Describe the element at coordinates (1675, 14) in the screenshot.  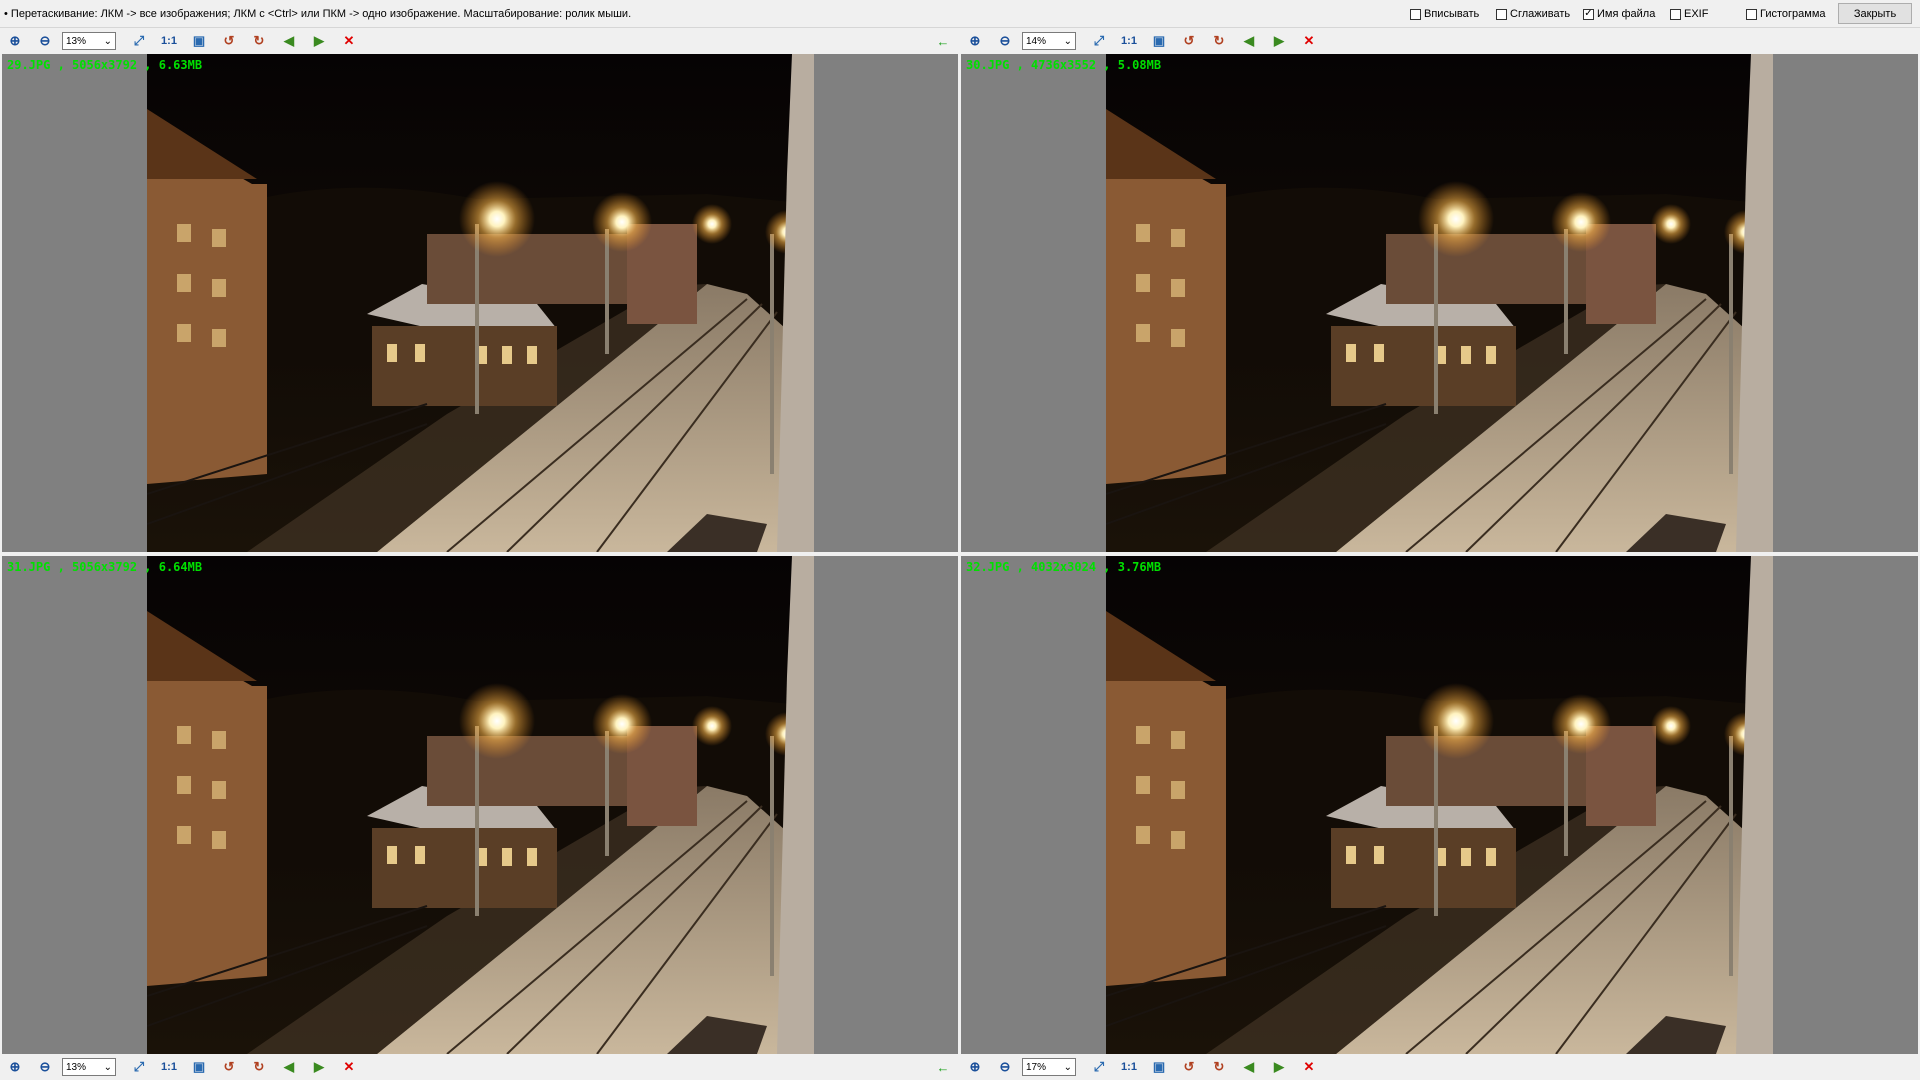
I see `exif-checkbox` at that location.